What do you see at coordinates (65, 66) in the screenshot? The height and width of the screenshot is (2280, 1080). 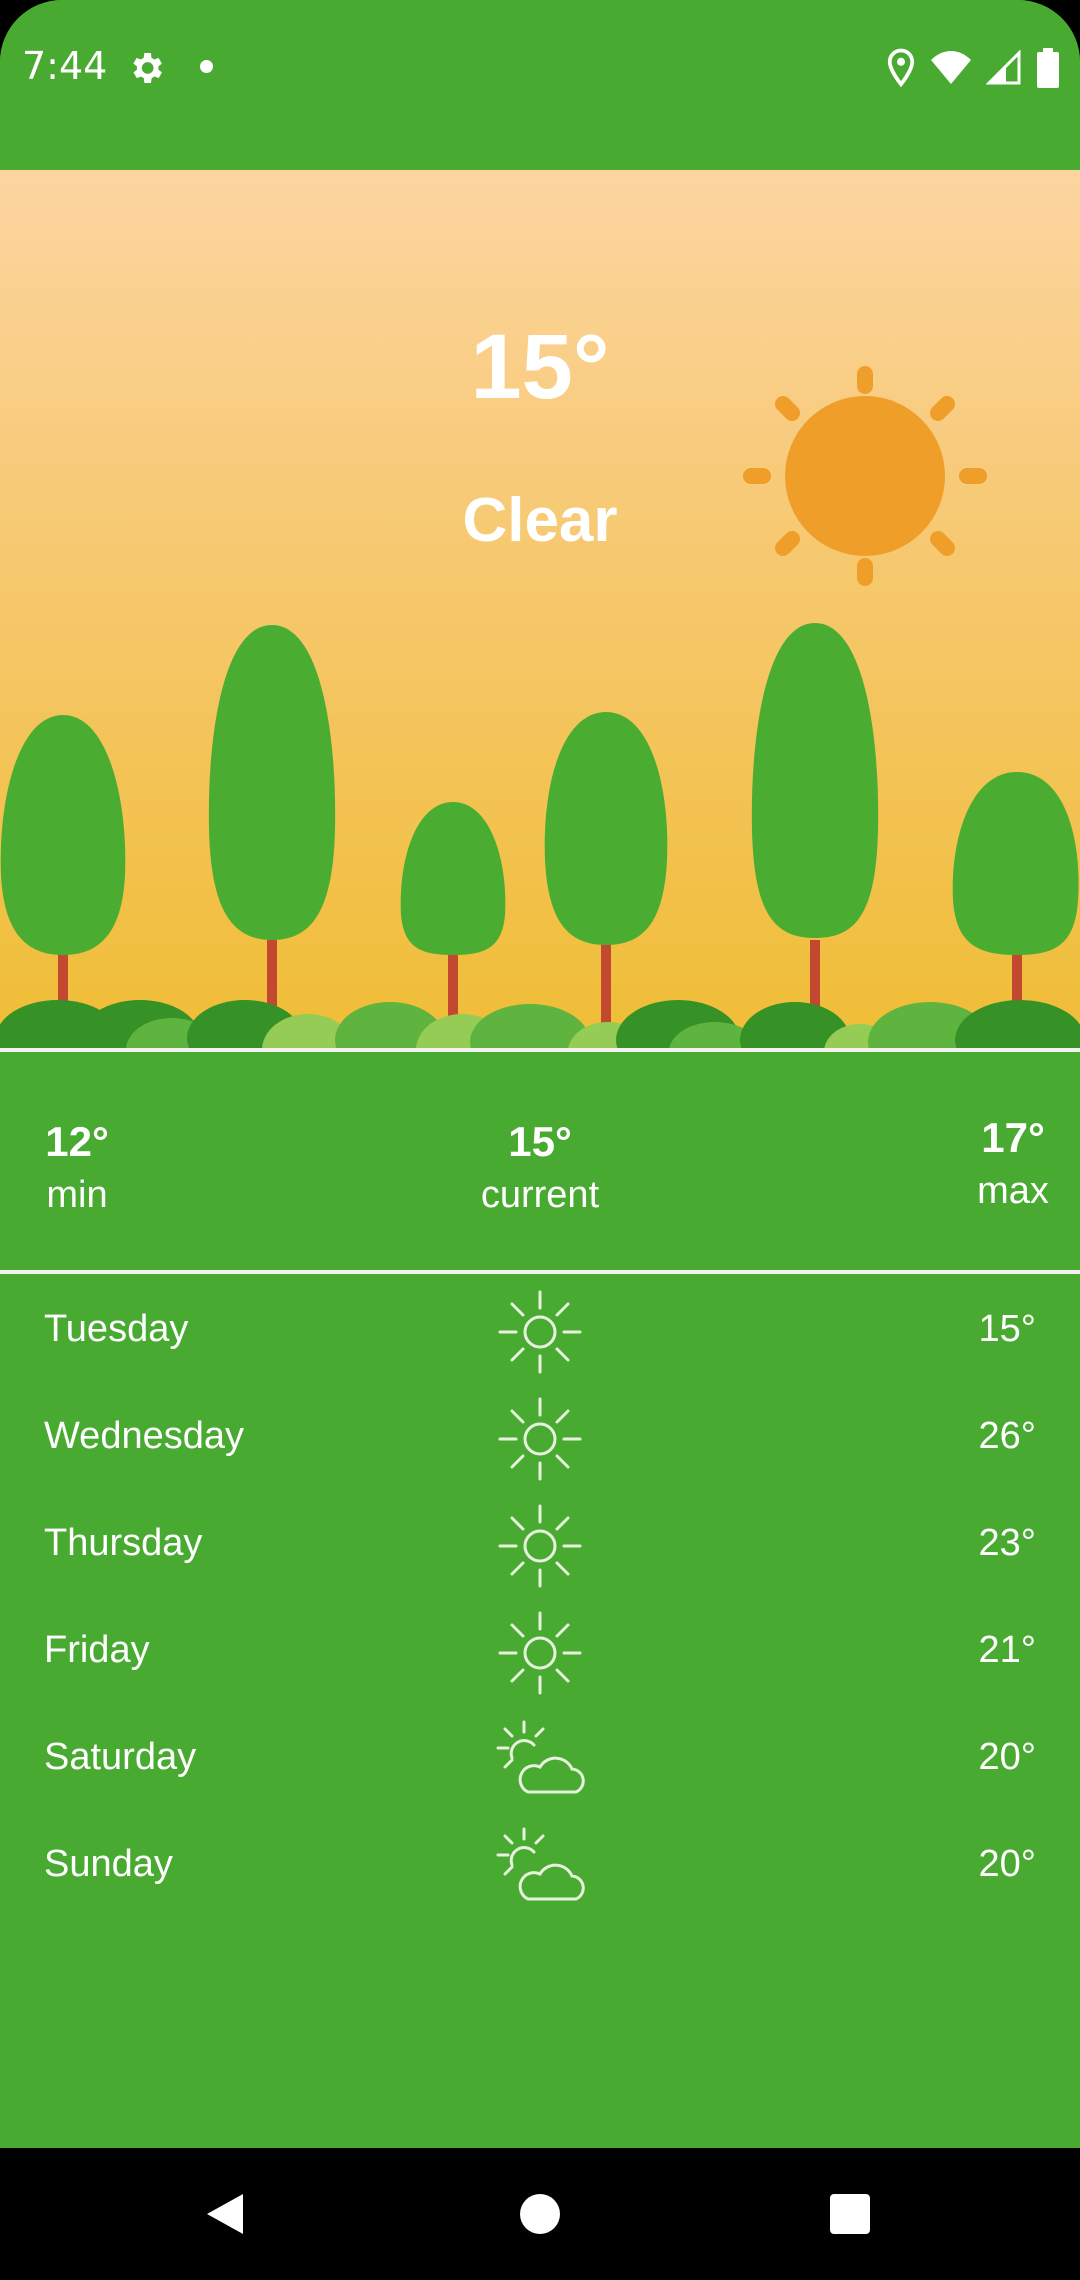 I see `status-time: 7:44` at bounding box center [65, 66].